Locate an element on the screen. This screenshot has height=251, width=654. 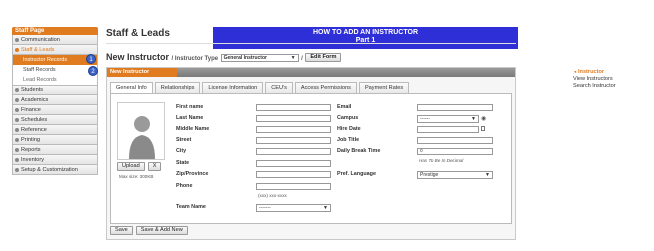
sidebar-item-schedules: Schedules is located at coordinates (55, 120).